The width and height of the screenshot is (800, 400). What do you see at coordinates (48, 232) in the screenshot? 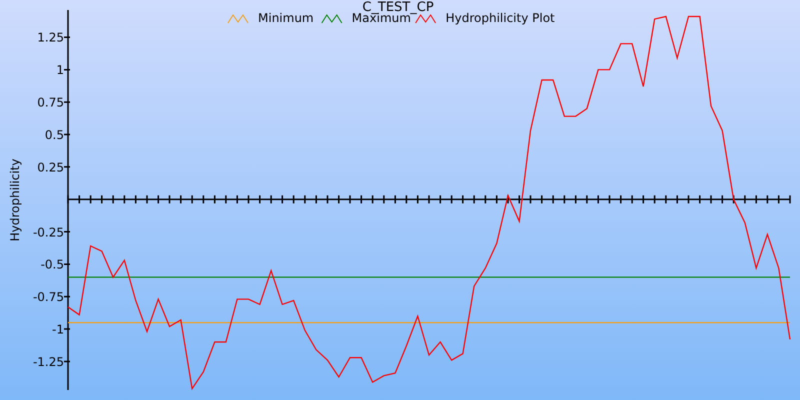
I see `y-tick-label: -0.25` at bounding box center [48, 232].